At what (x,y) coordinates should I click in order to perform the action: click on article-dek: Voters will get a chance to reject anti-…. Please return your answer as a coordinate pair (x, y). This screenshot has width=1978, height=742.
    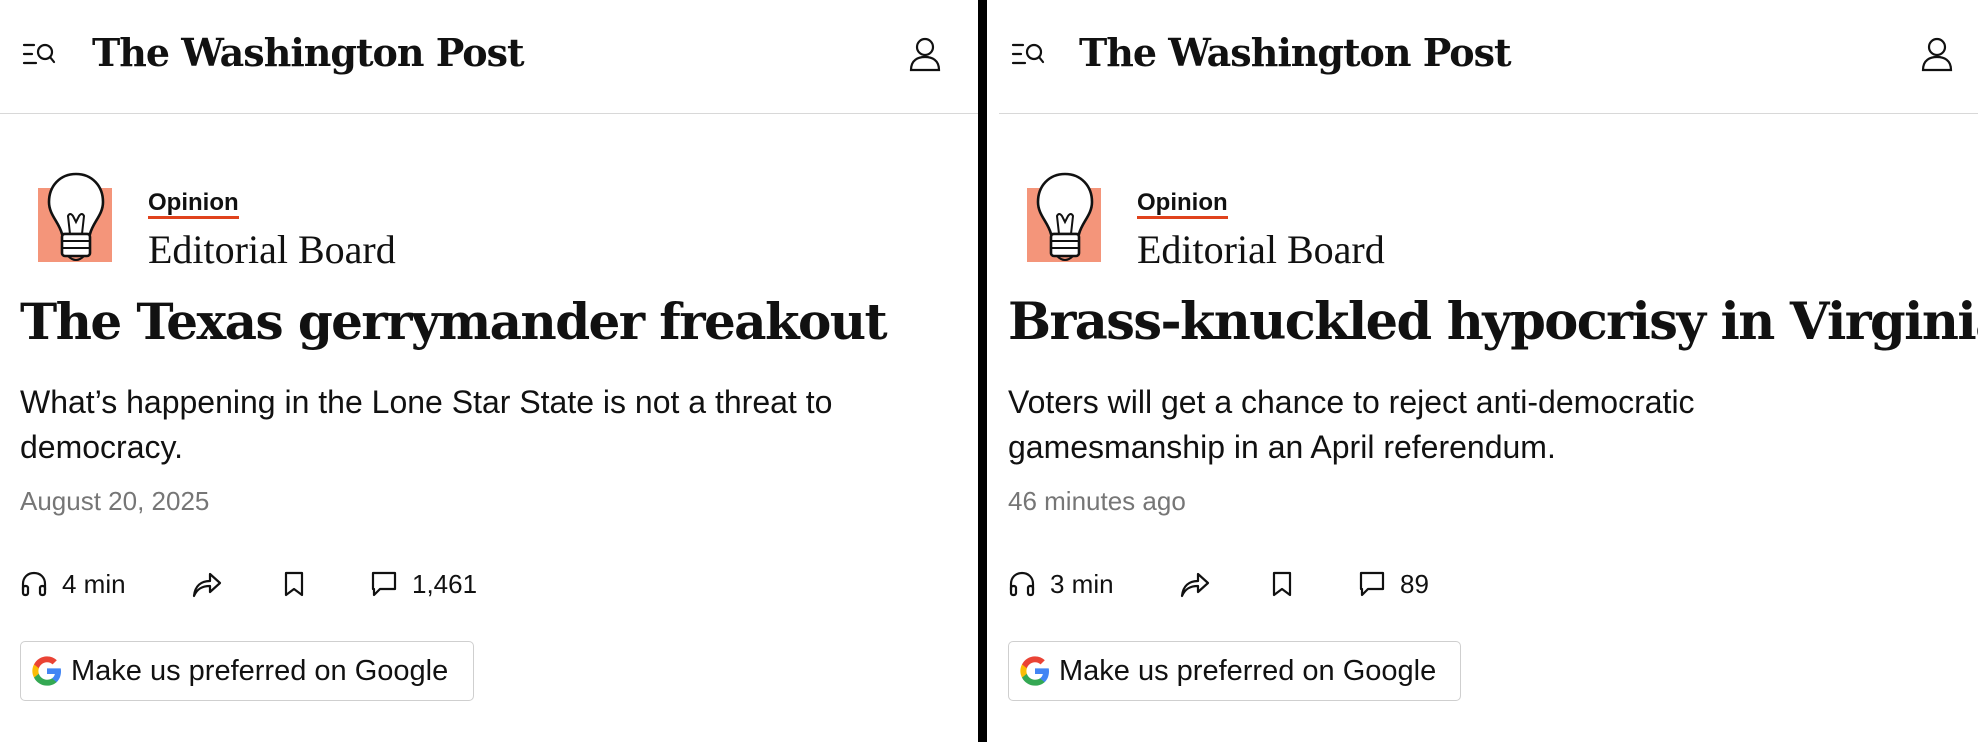
    Looking at the image, I should click on (1351, 424).